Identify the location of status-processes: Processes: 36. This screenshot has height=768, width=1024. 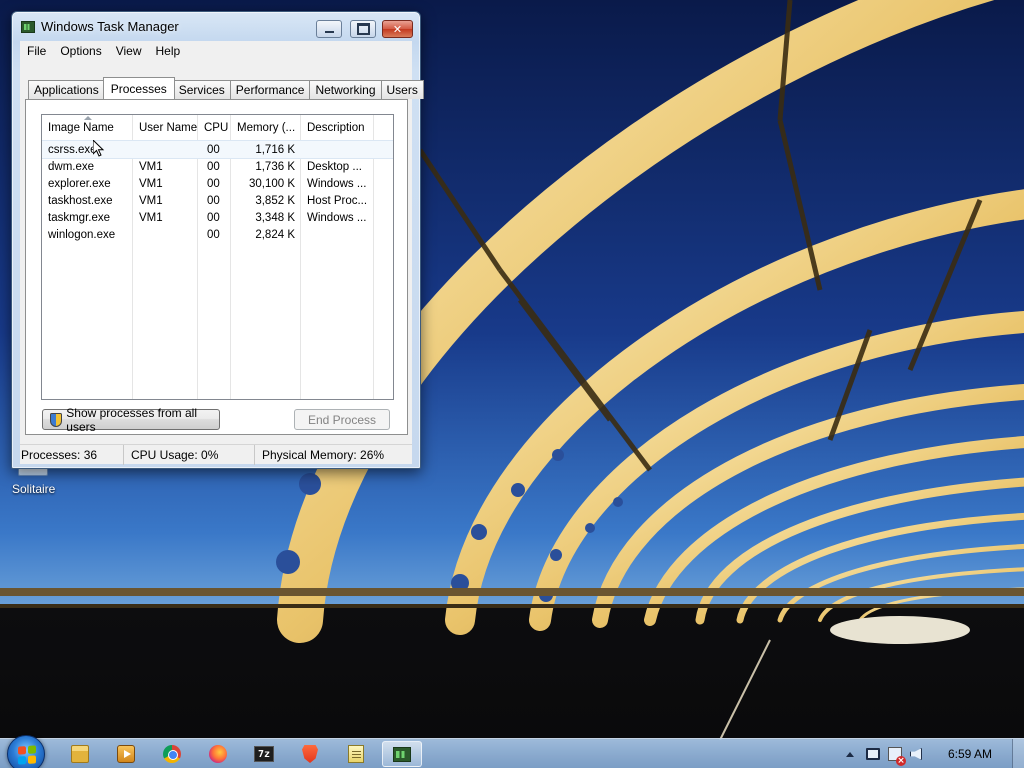
(72, 454).